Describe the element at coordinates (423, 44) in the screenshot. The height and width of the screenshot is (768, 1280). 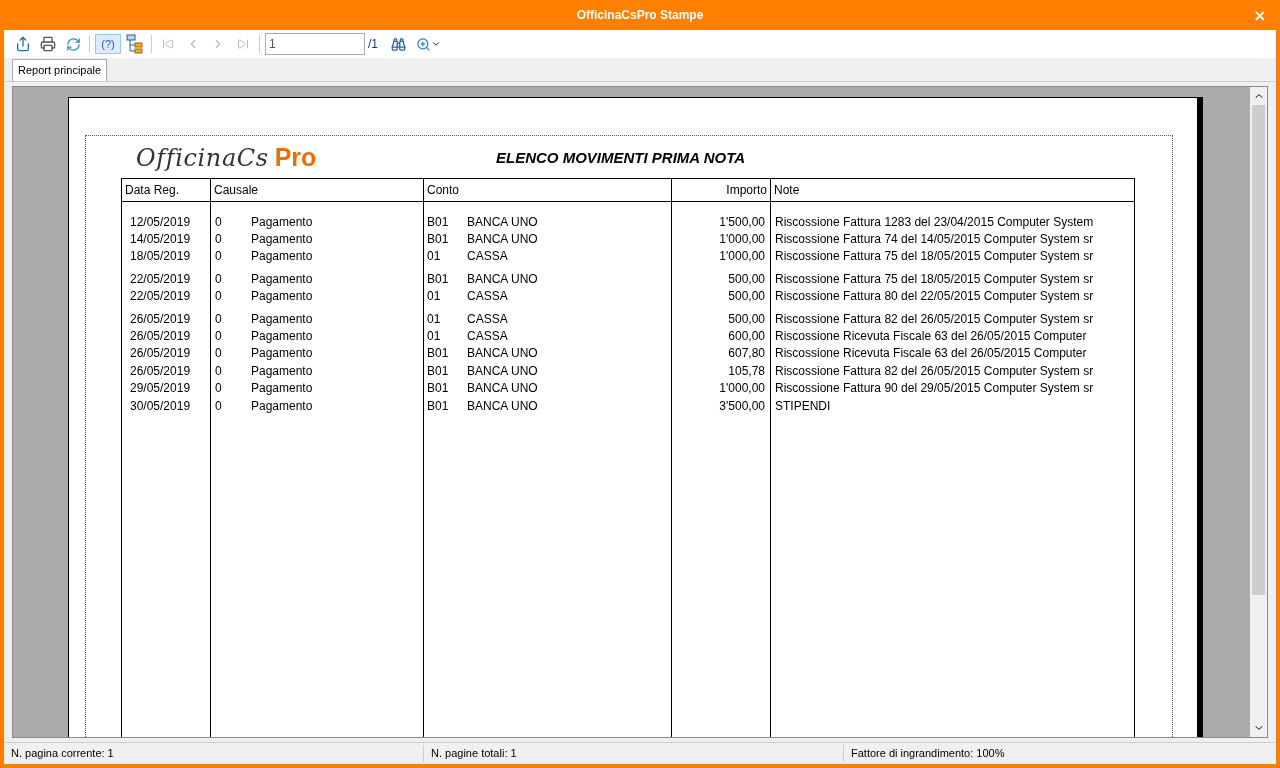
I see `zoom-icon` at that location.